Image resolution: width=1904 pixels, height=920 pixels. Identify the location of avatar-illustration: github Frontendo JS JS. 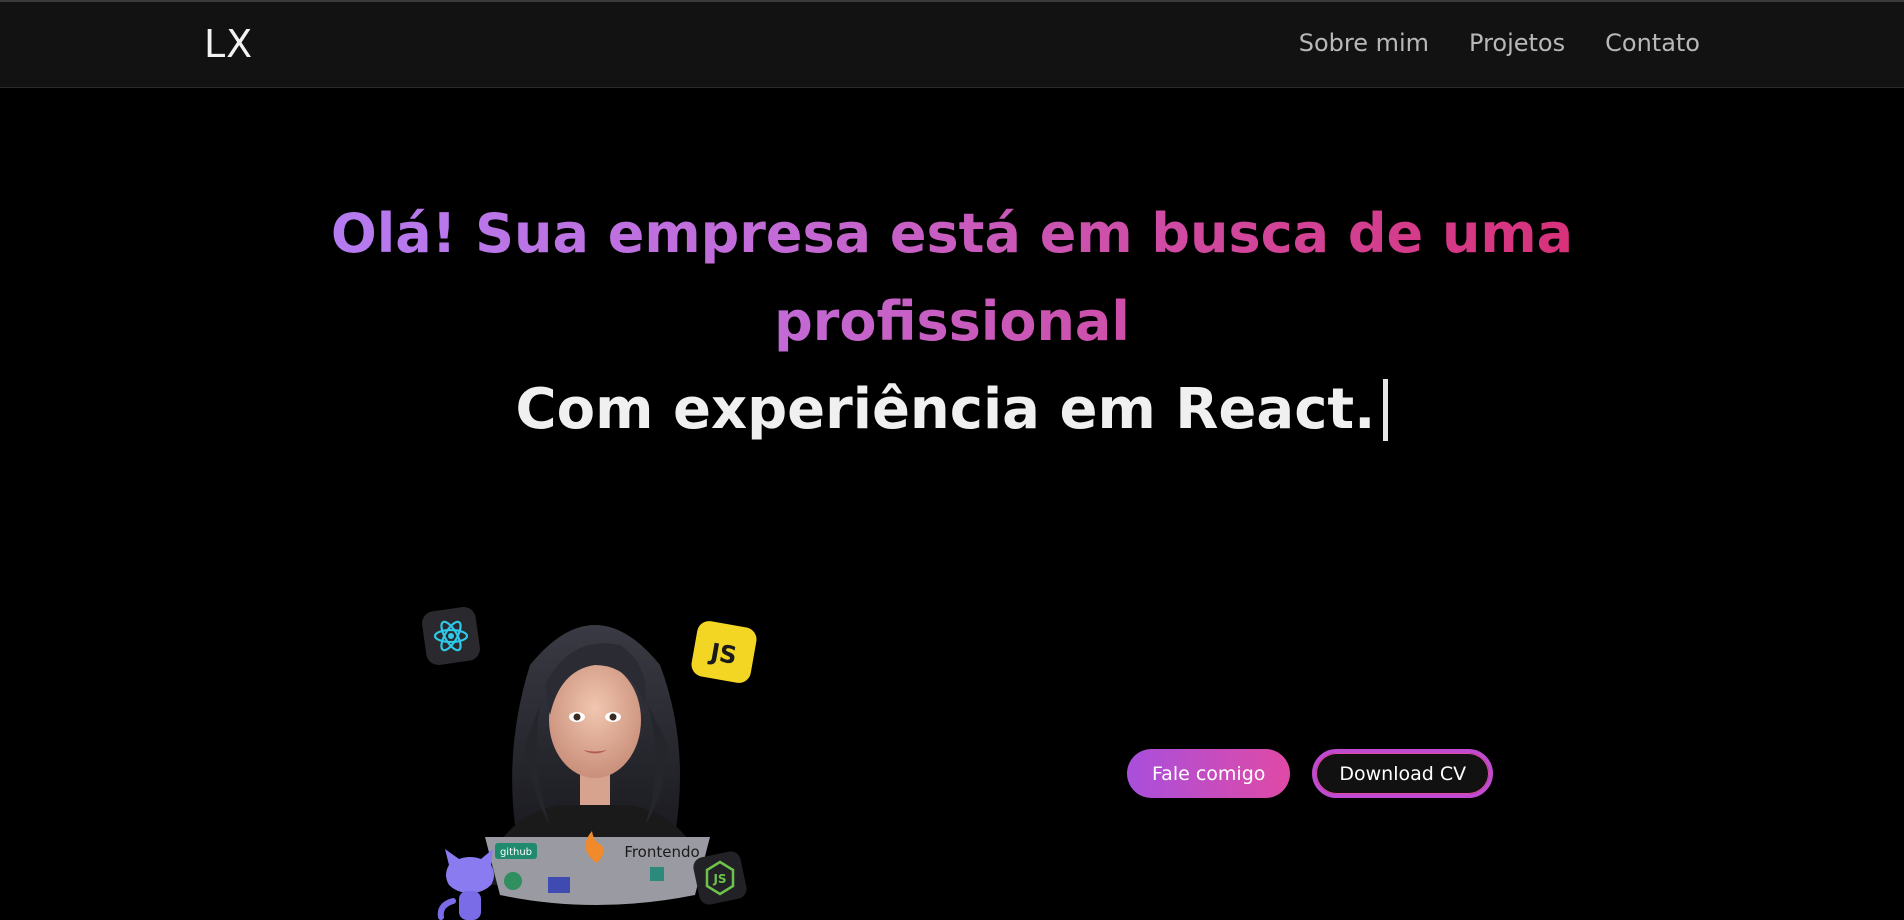
(590, 757).